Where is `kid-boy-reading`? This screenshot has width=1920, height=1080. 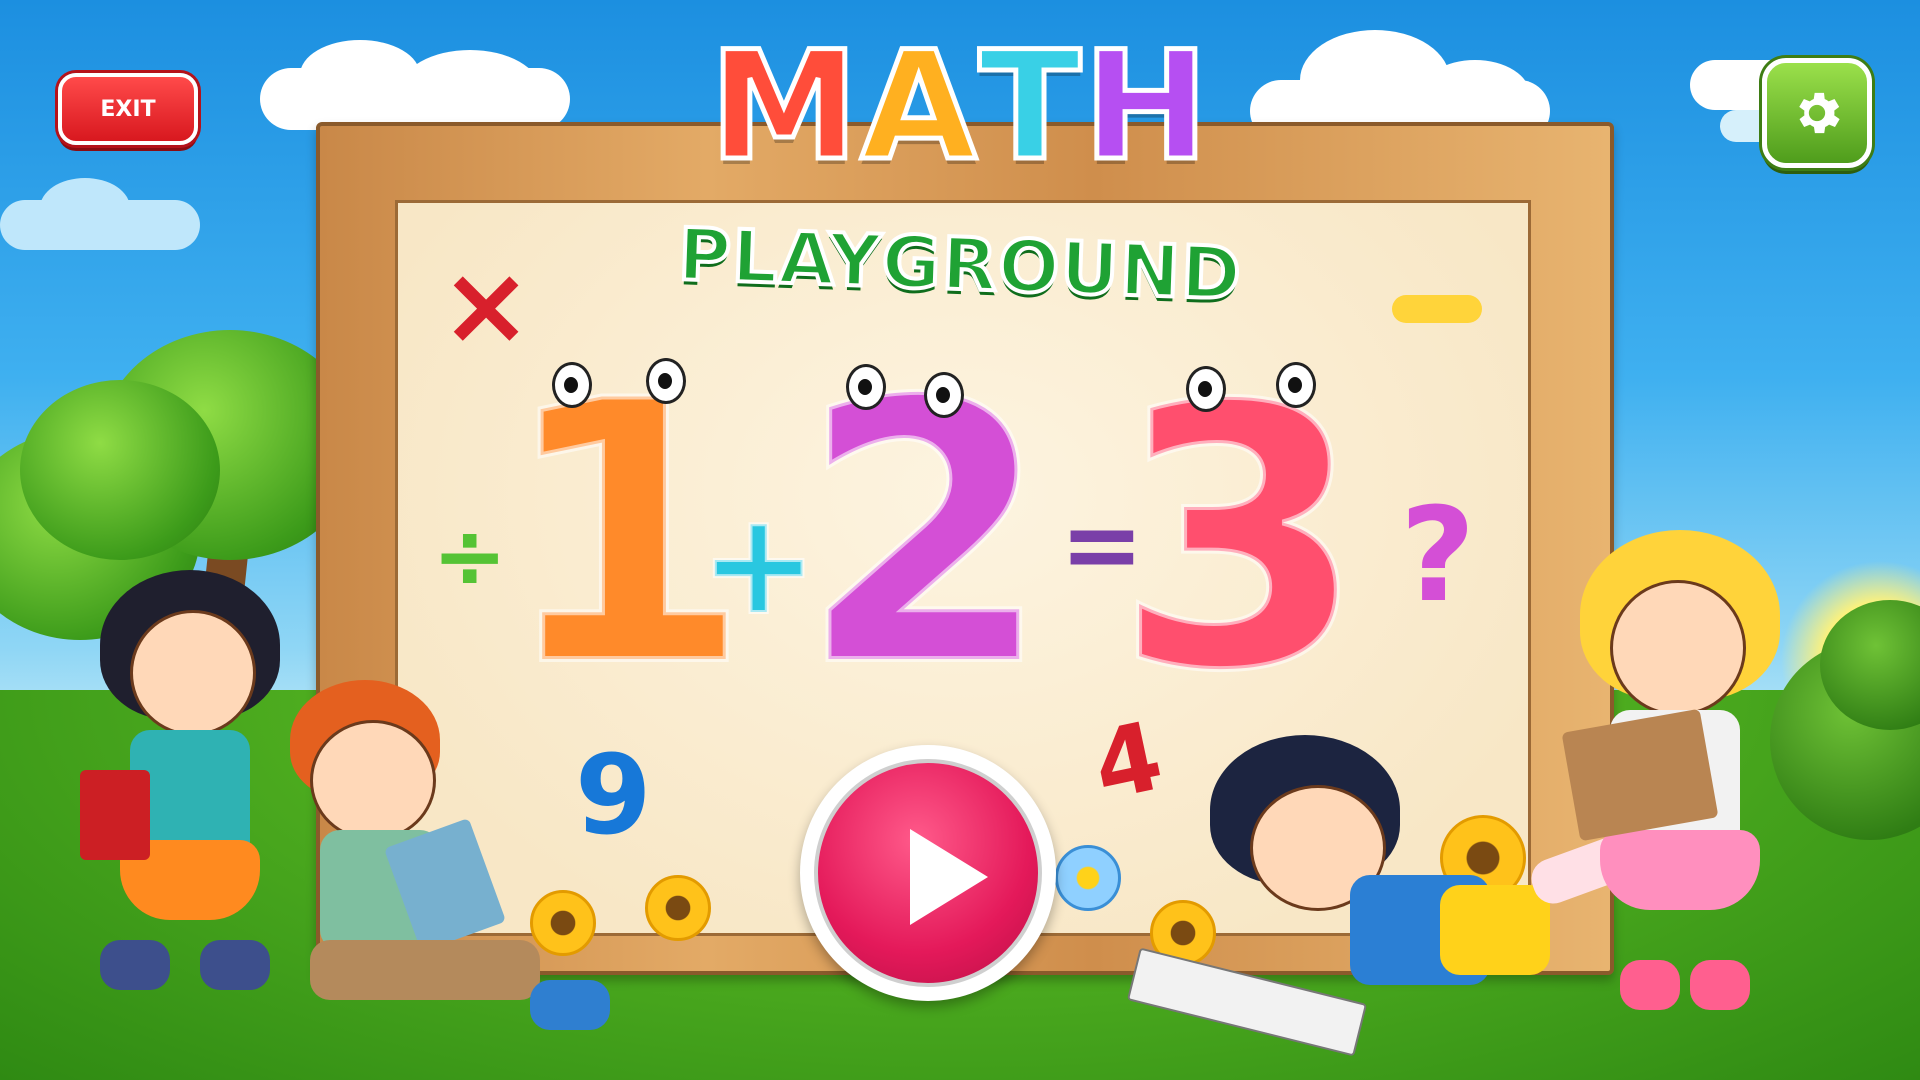 kid-boy-reading is located at coordinates (455, 870).